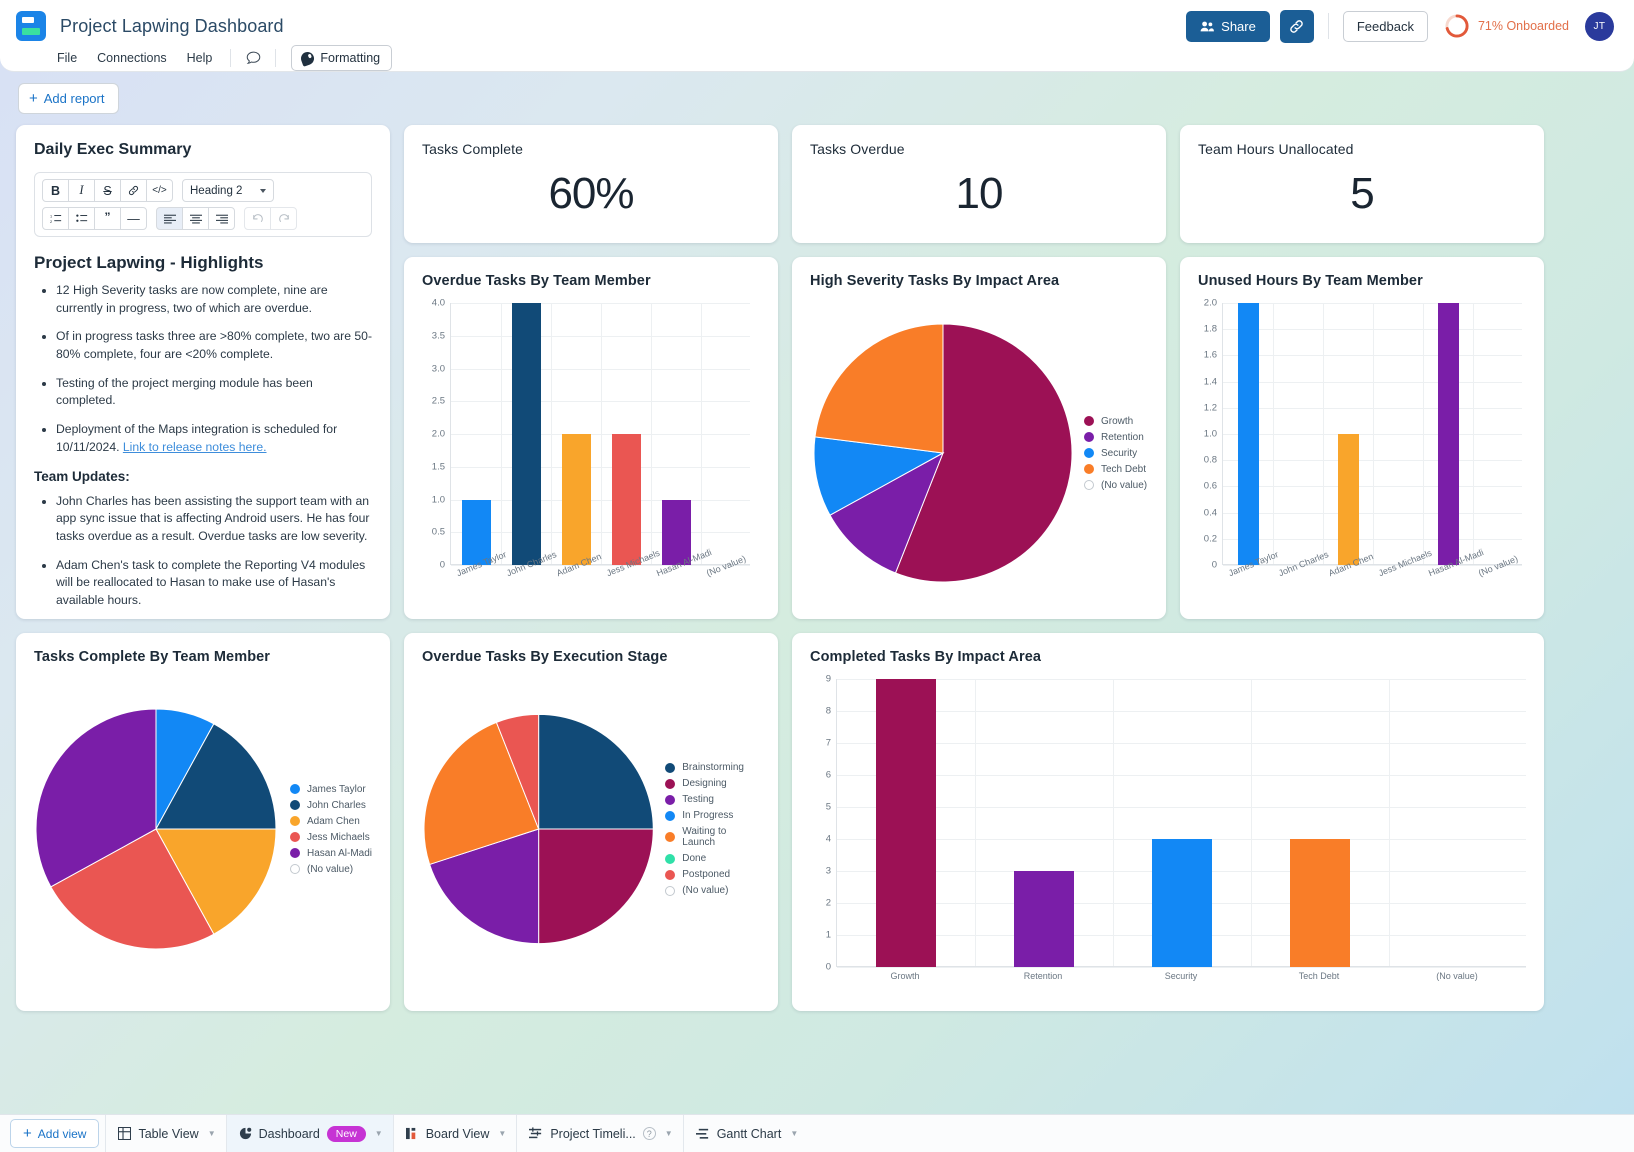  What do you see at coordinates (1506, 26) in the screenshot?
I see `onboarding-progress: 71% Onboarded` at bounding box center [1506, 26].